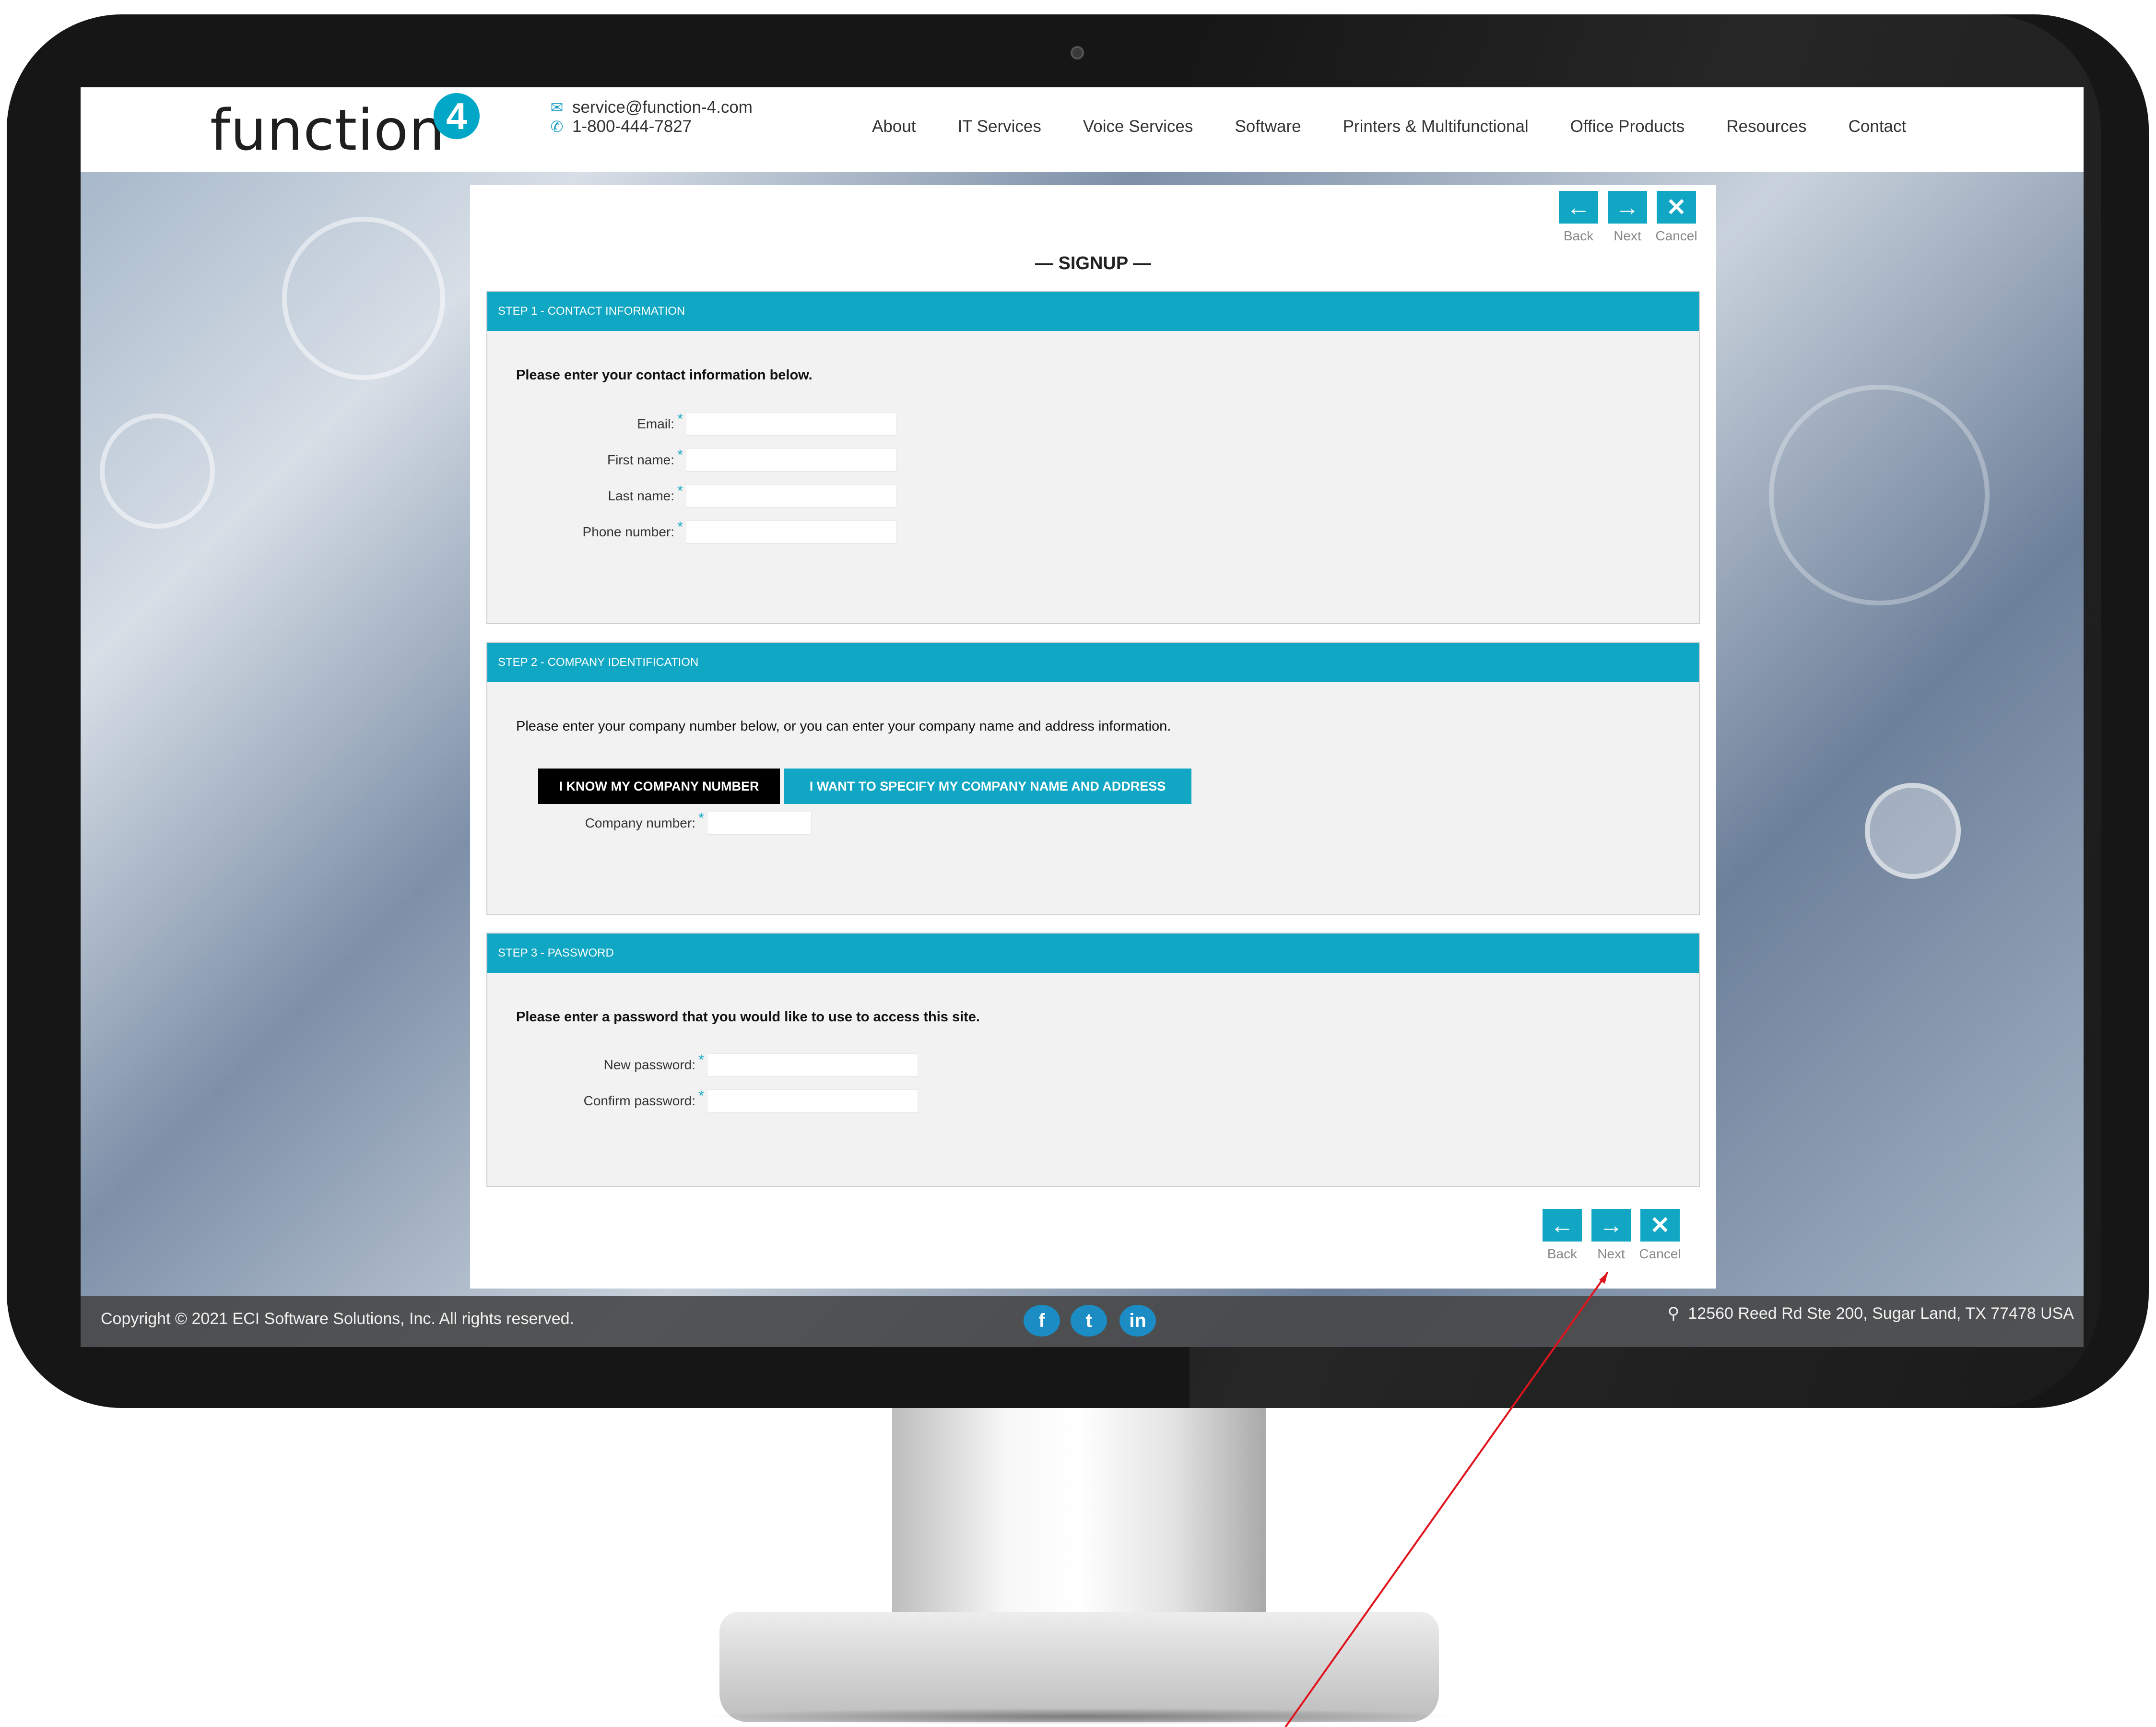 This screenshot has height=1727, width=2156. I want to click on phone-icon: ✆, so click(557, 126).